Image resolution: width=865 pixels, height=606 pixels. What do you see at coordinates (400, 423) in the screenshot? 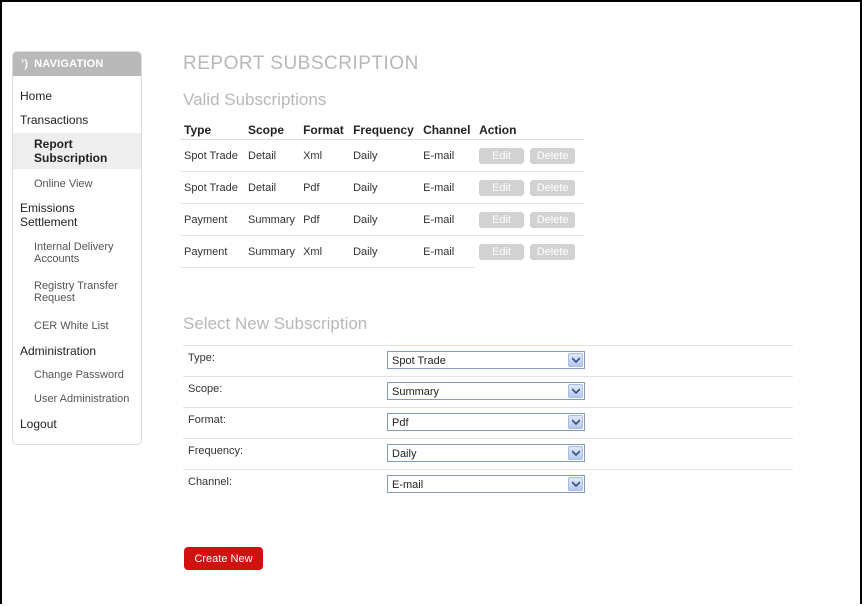
I see `format-select-value: Pdf` at bounding box center [400, 423].